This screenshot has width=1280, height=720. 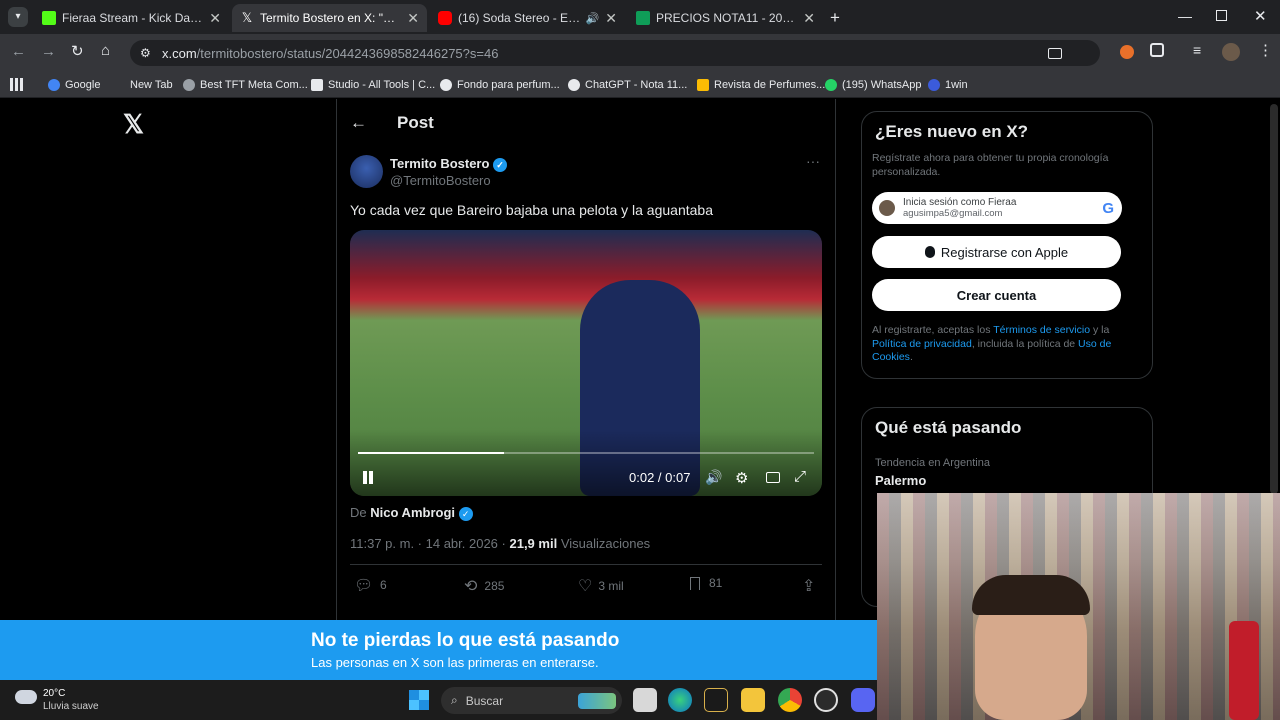 What do you see at coordinates (900, 480) in the screenshot?
I see `trend-topic: Palermo` at bounding box center [900, 480].